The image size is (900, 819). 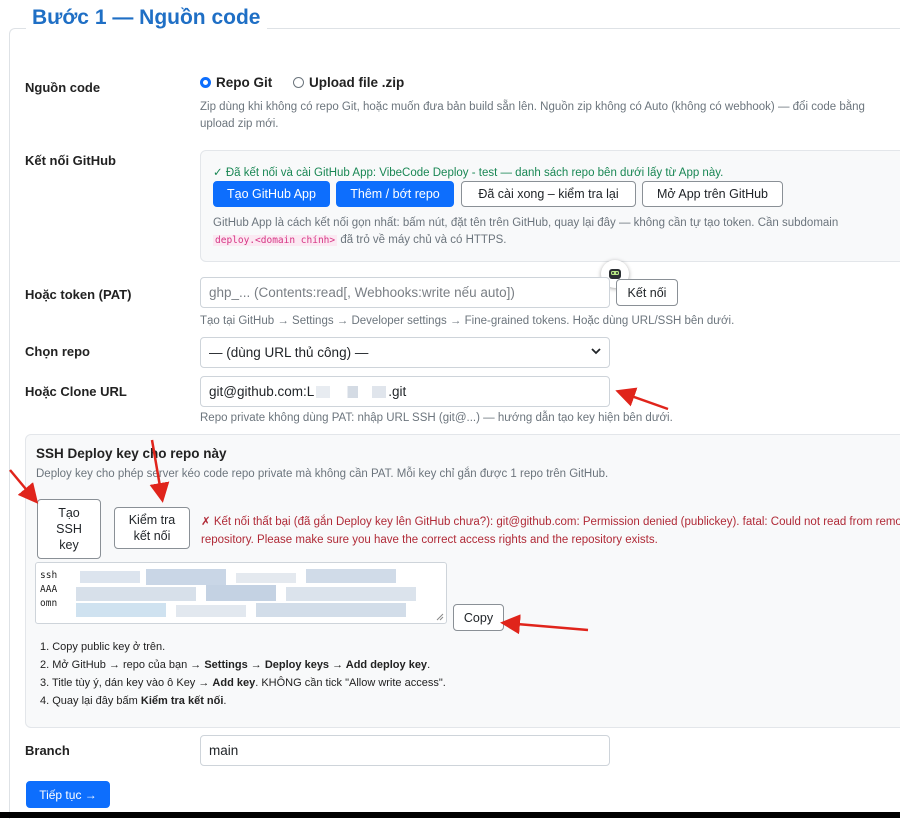 I want to click on repo-select: — (dùng URL thủ công) —, so click(x=405, y=352).